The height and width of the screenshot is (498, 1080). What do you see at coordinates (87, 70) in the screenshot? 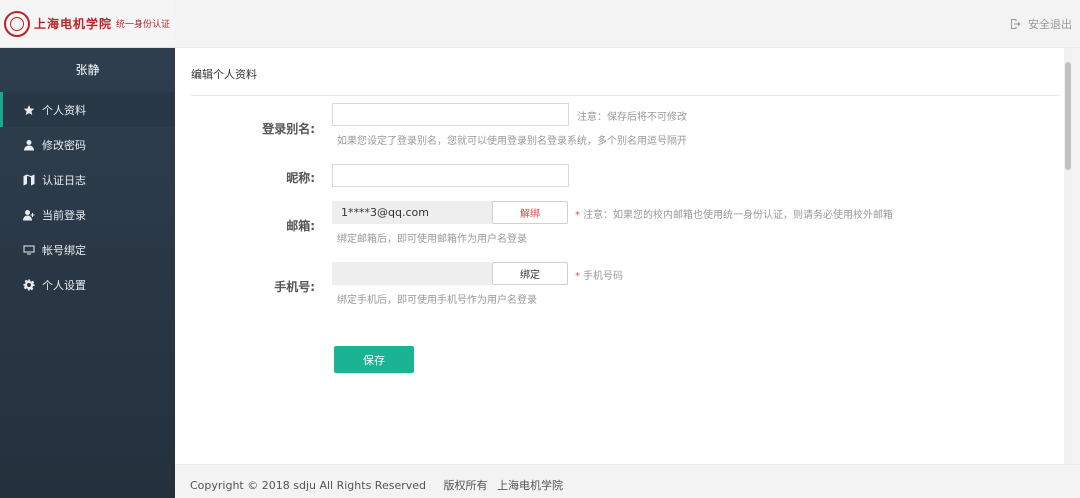
I see `user-name: 张静` at bounding box center [87, 70].